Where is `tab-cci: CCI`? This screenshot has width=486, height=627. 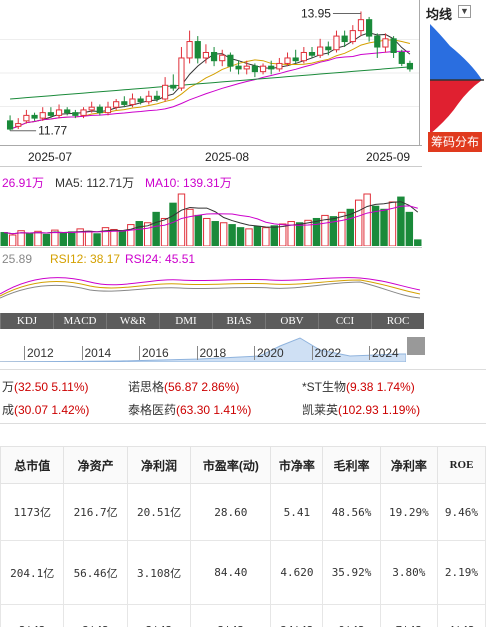 tab-cci: CCI is located at coordinates (344, 321).